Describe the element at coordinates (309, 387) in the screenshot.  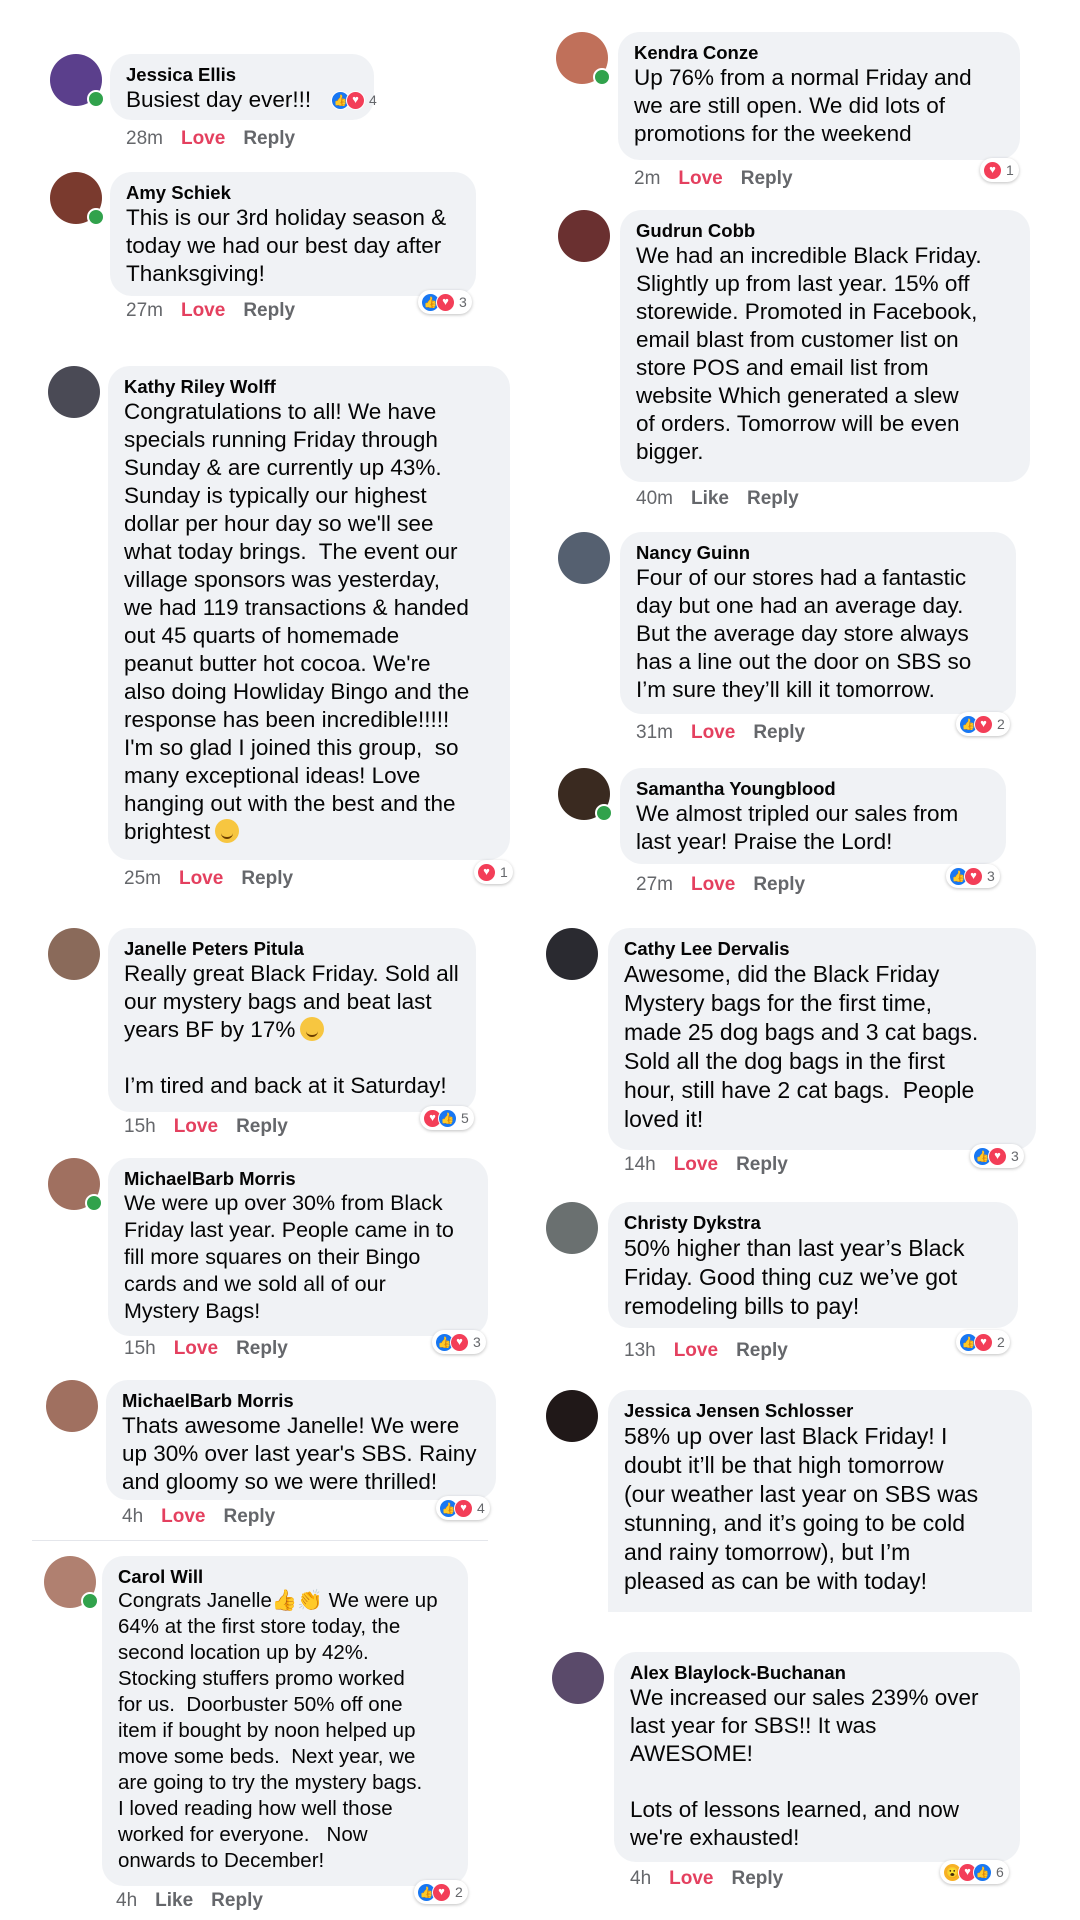
I see `author-name: Kathy Riley Wolff` at that location.